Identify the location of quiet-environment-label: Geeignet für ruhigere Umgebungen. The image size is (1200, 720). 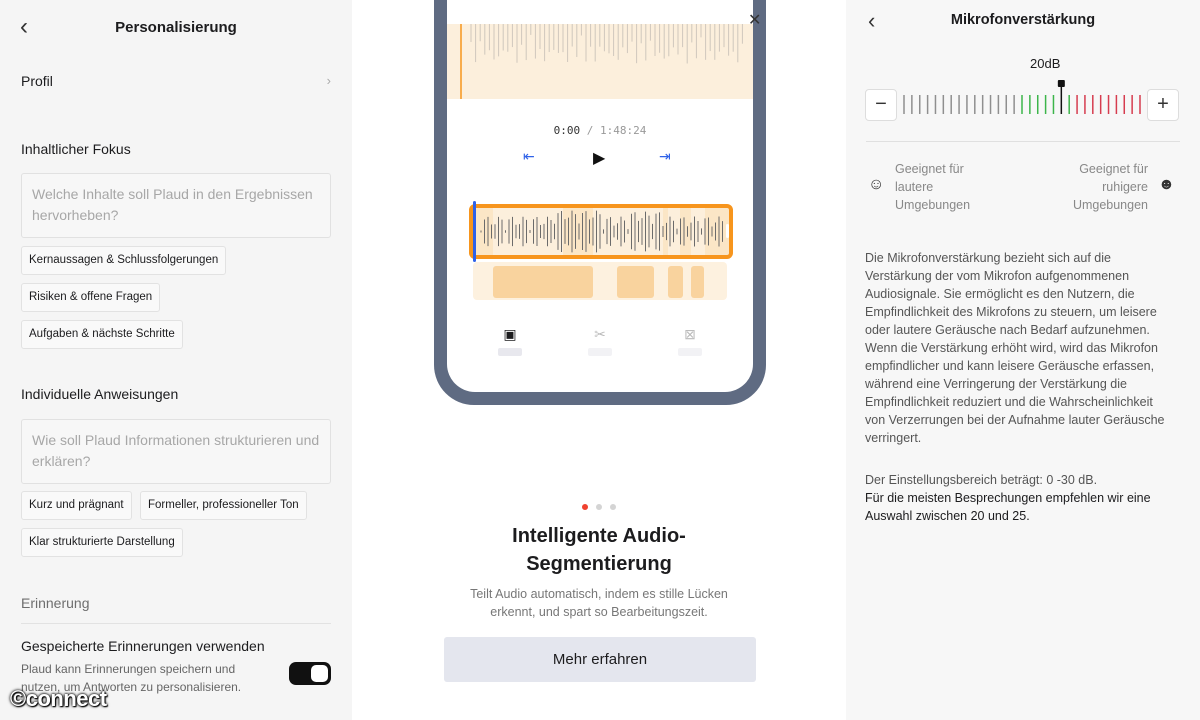
(1102, 187).